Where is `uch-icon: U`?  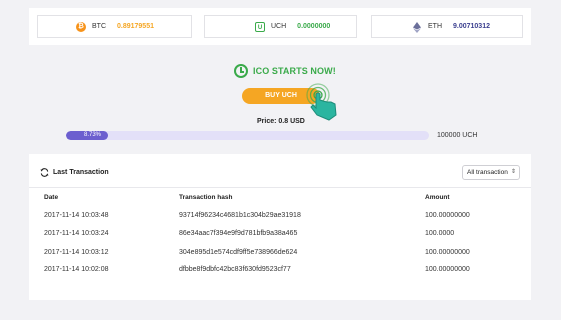 uch-icon: U is located at coordinates (260, 26).